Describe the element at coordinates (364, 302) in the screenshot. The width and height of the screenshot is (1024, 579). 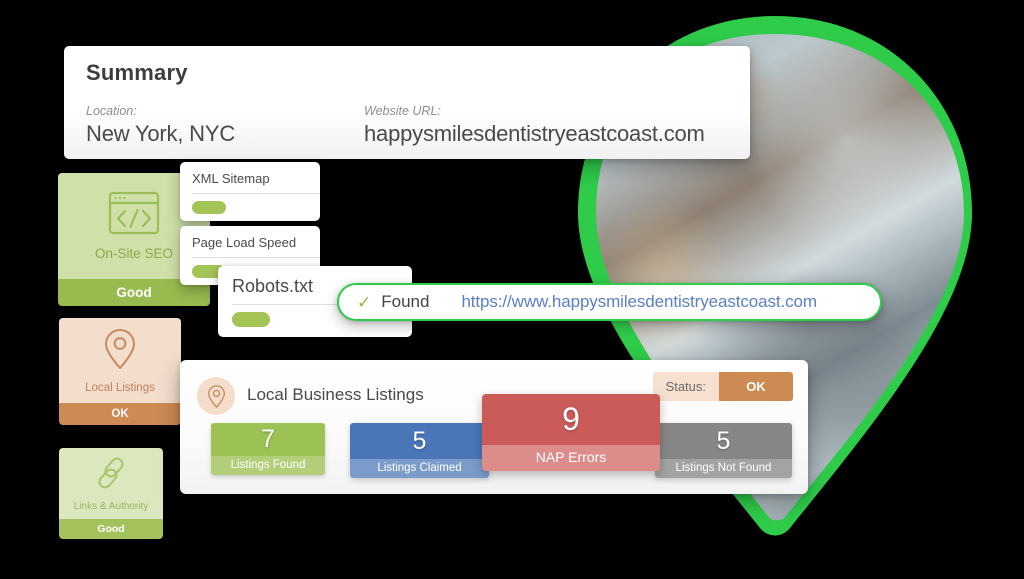
I see `check-icon: ✓` at that location.